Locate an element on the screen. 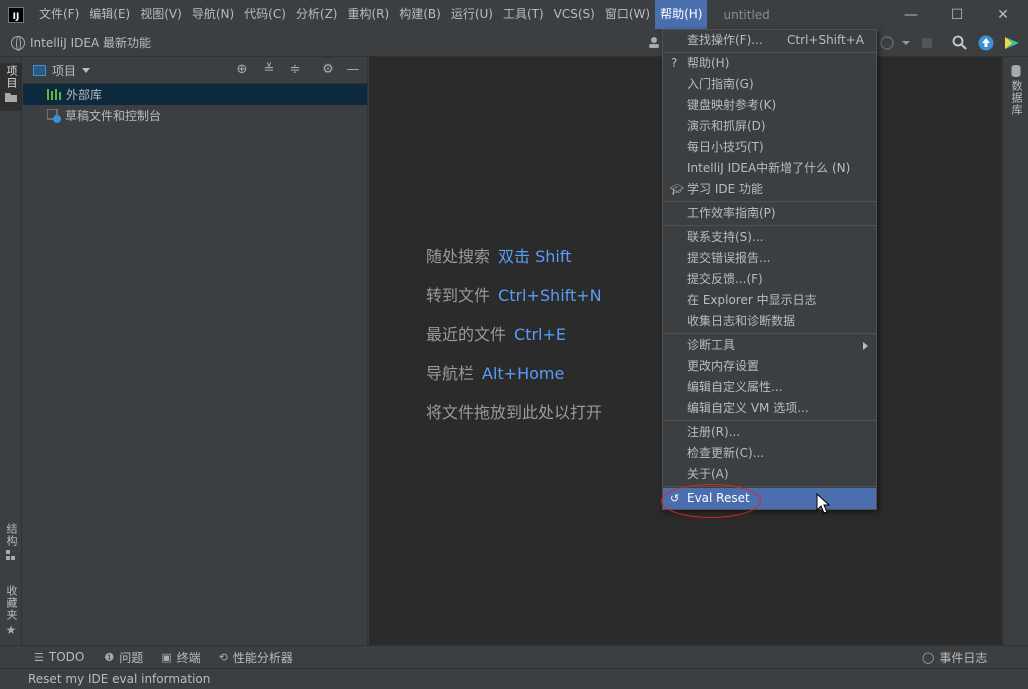 This screenshot has height=689, width=1028. chevron-right-icon is located at coordinates (865, 346).